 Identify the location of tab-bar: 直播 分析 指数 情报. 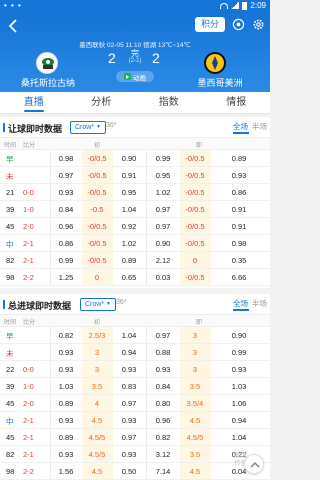
(135, 103).